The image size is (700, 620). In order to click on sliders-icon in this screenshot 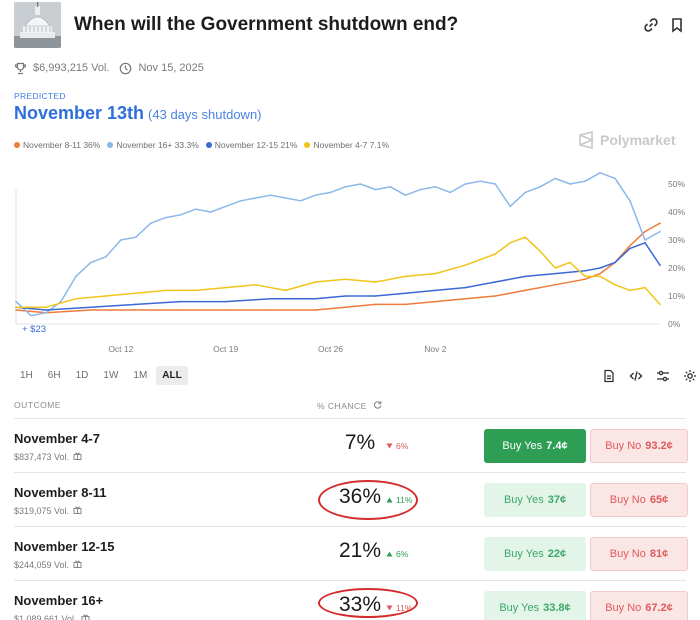, I will do `click(663, 376)`.